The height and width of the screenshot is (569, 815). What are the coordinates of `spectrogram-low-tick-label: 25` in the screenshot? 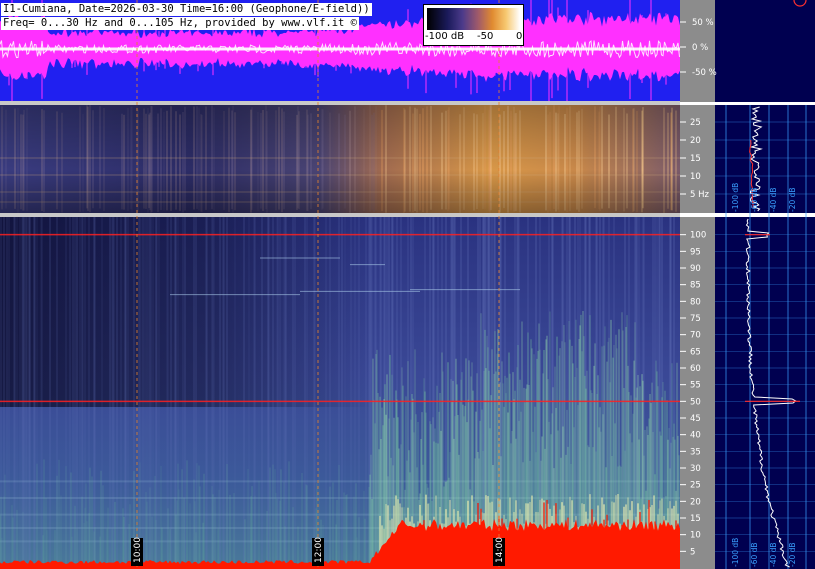 It's located at (695, 123).